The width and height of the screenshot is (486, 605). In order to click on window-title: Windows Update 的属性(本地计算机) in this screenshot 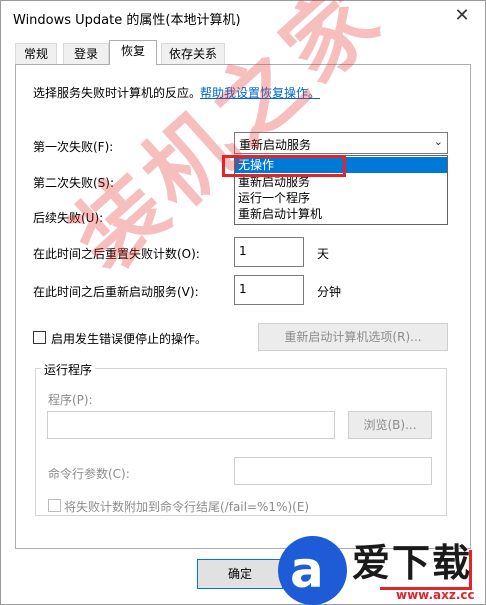, I will do `click(127, 20)`.